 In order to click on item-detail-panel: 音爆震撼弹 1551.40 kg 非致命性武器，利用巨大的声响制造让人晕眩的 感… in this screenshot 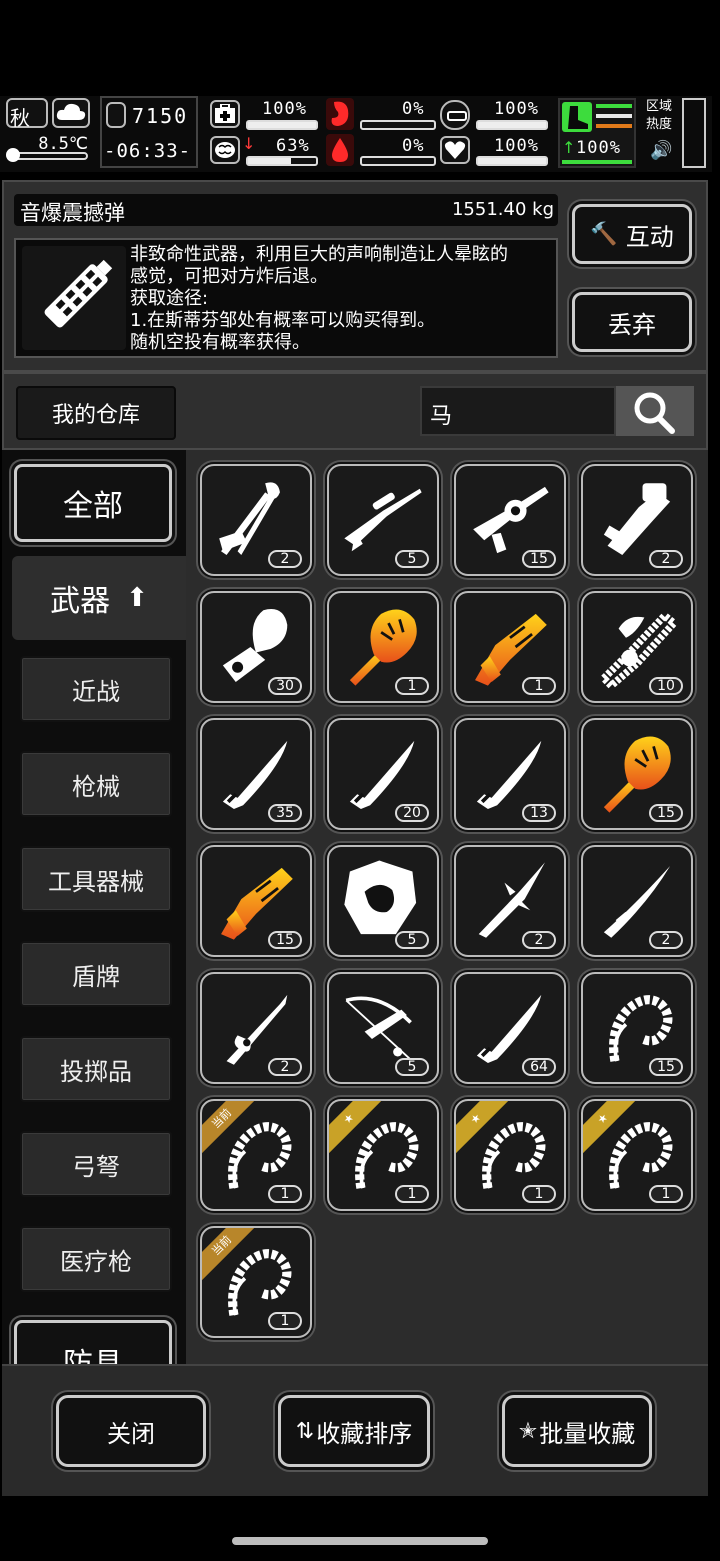, I will do `click(355, 276)`.